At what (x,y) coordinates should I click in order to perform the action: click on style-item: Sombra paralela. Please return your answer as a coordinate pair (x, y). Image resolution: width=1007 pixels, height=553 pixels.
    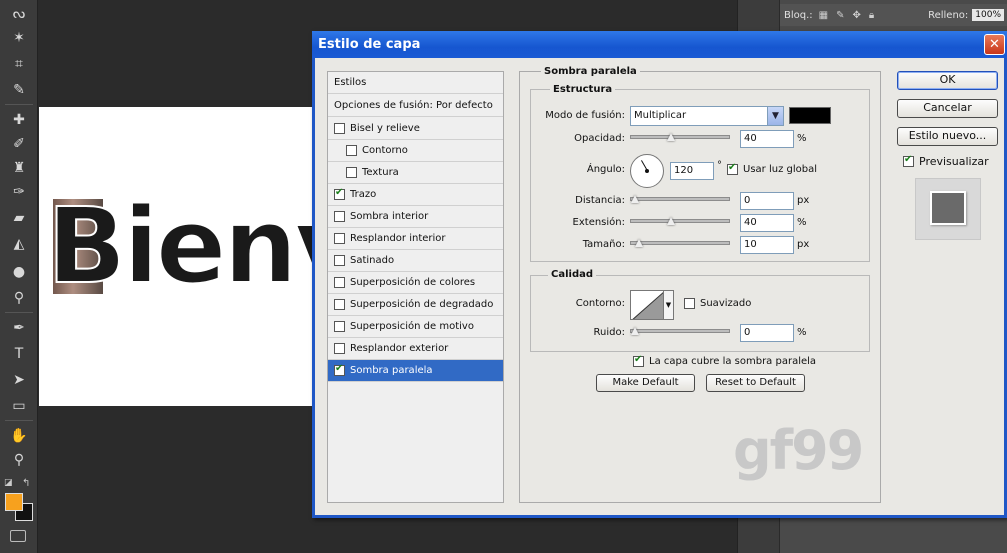
    Looking at the image, I should click on (415, 371).